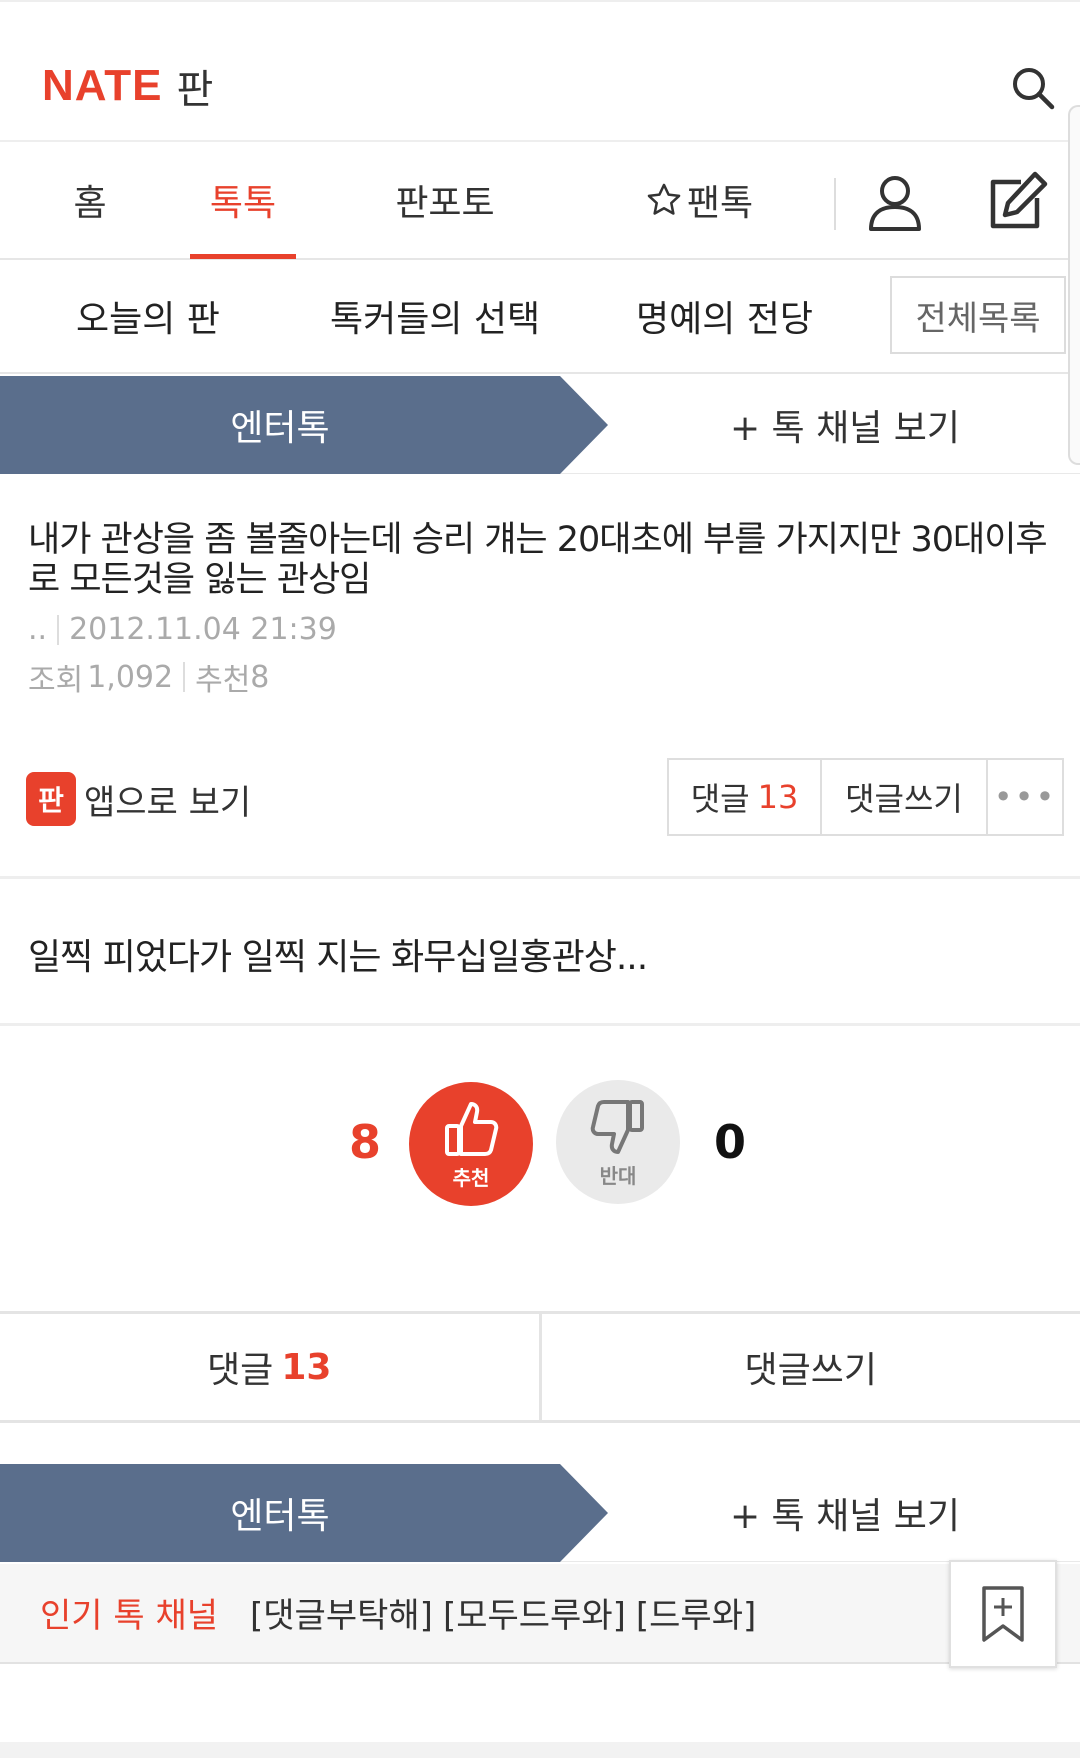 The width and height of the screenshot is (1080, 1758). Describe the element at coordinates (725, 319) in the screenshot. I see `subnav-hall-of-fame-label: 명예의 전당` at that location.